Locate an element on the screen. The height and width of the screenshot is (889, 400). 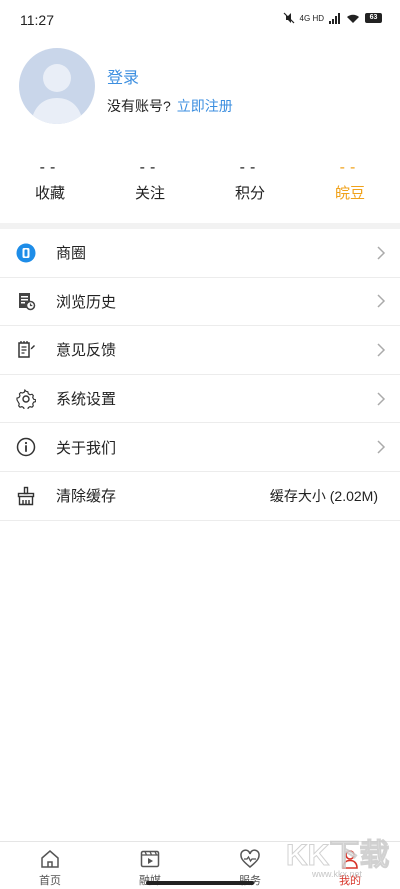
no-account-text: 没有账号? is located at coordinates (139, 106).